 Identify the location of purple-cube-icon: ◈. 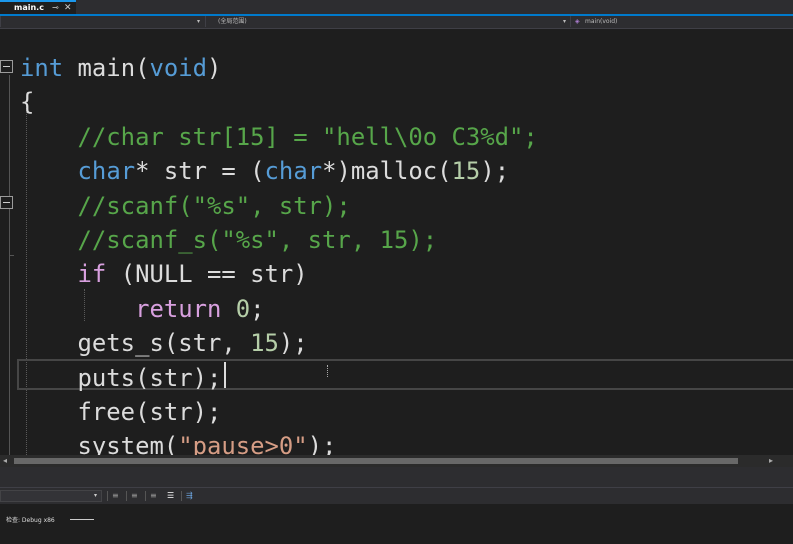
(577, 21).